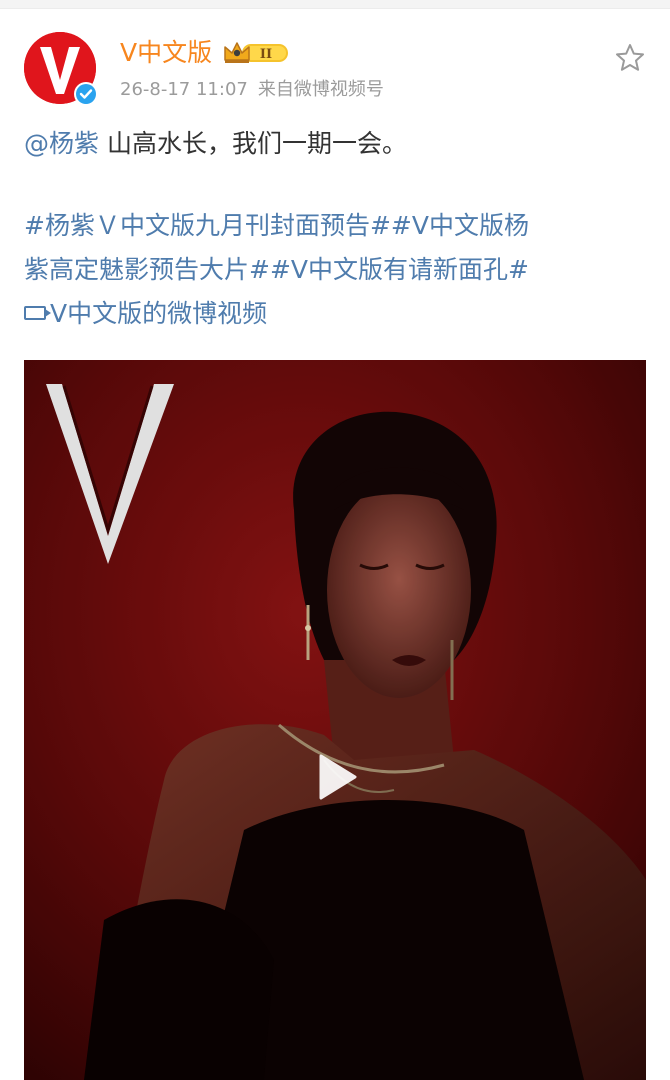 The image size is (670, 1080). I want to click on video-link: V中文版的微博视频, so click(145, 314).